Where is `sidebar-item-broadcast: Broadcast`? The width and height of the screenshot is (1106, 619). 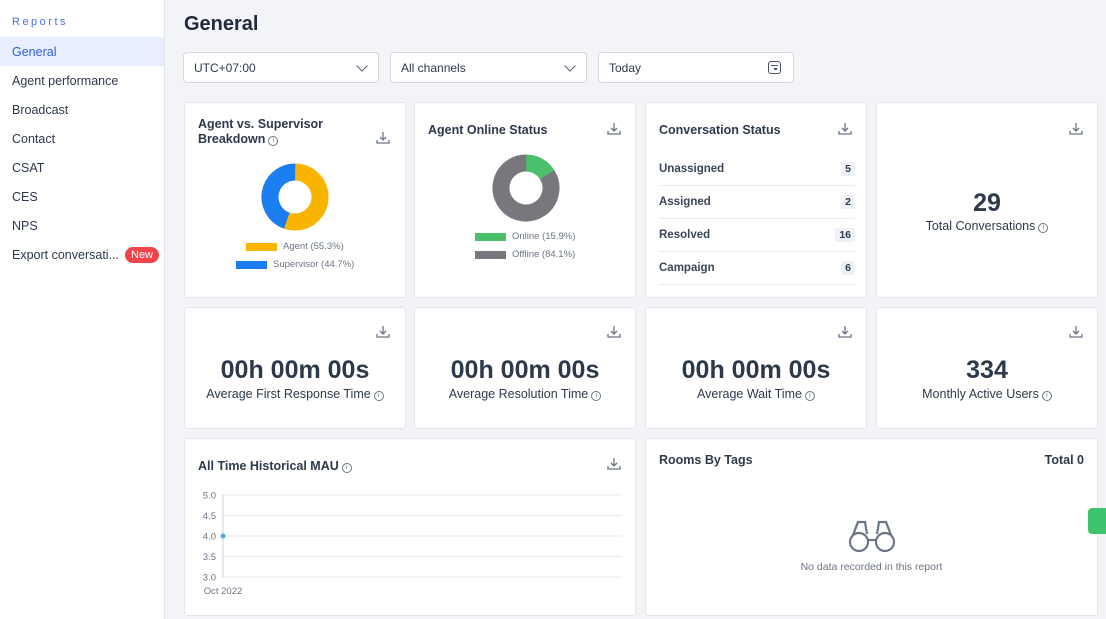 sidebar-item-broadcast: Broadcast is located at coordinates (82, 109).